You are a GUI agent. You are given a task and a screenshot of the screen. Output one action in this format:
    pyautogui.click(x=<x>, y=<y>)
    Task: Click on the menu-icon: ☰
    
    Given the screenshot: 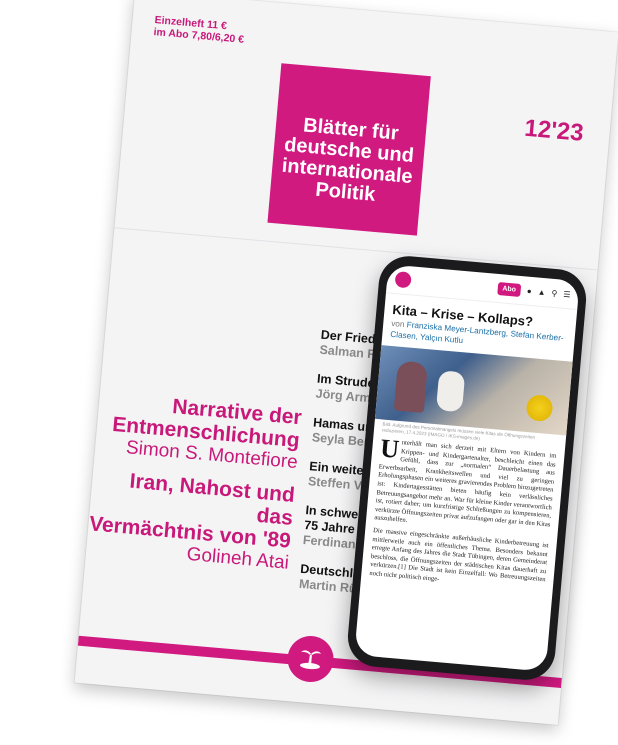 What is the action you would take?
    pyautogui.click(x=567, y=294)
    